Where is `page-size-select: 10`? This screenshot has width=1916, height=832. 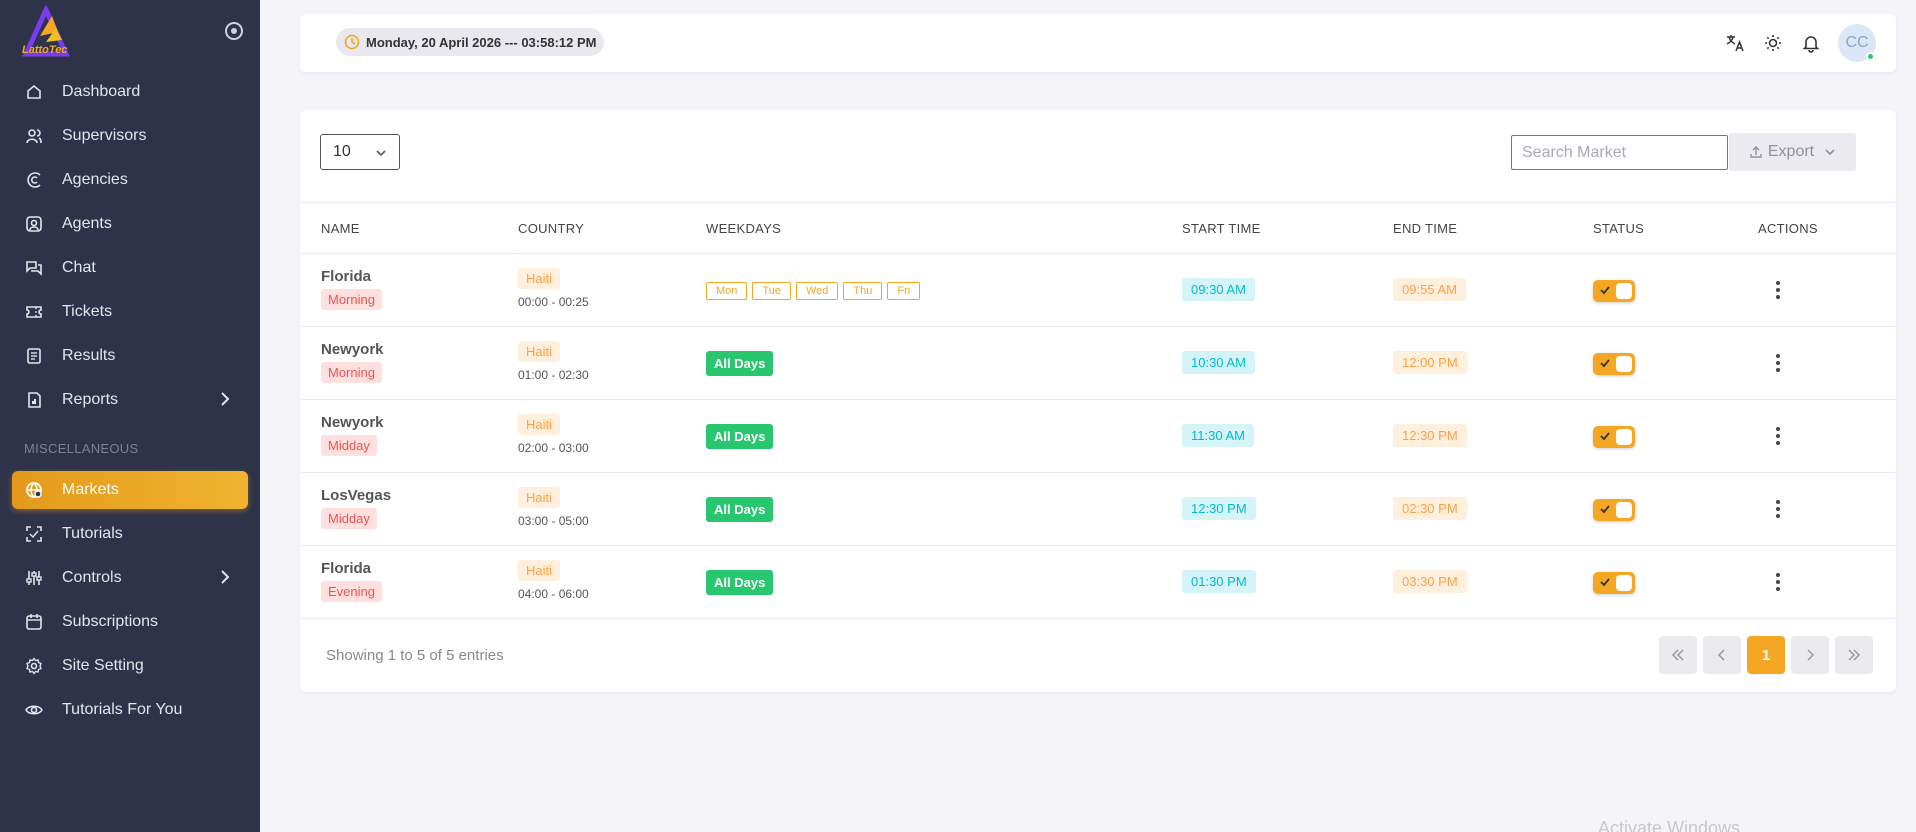
page-size-select: 10 is located at coordinates (360, 152).